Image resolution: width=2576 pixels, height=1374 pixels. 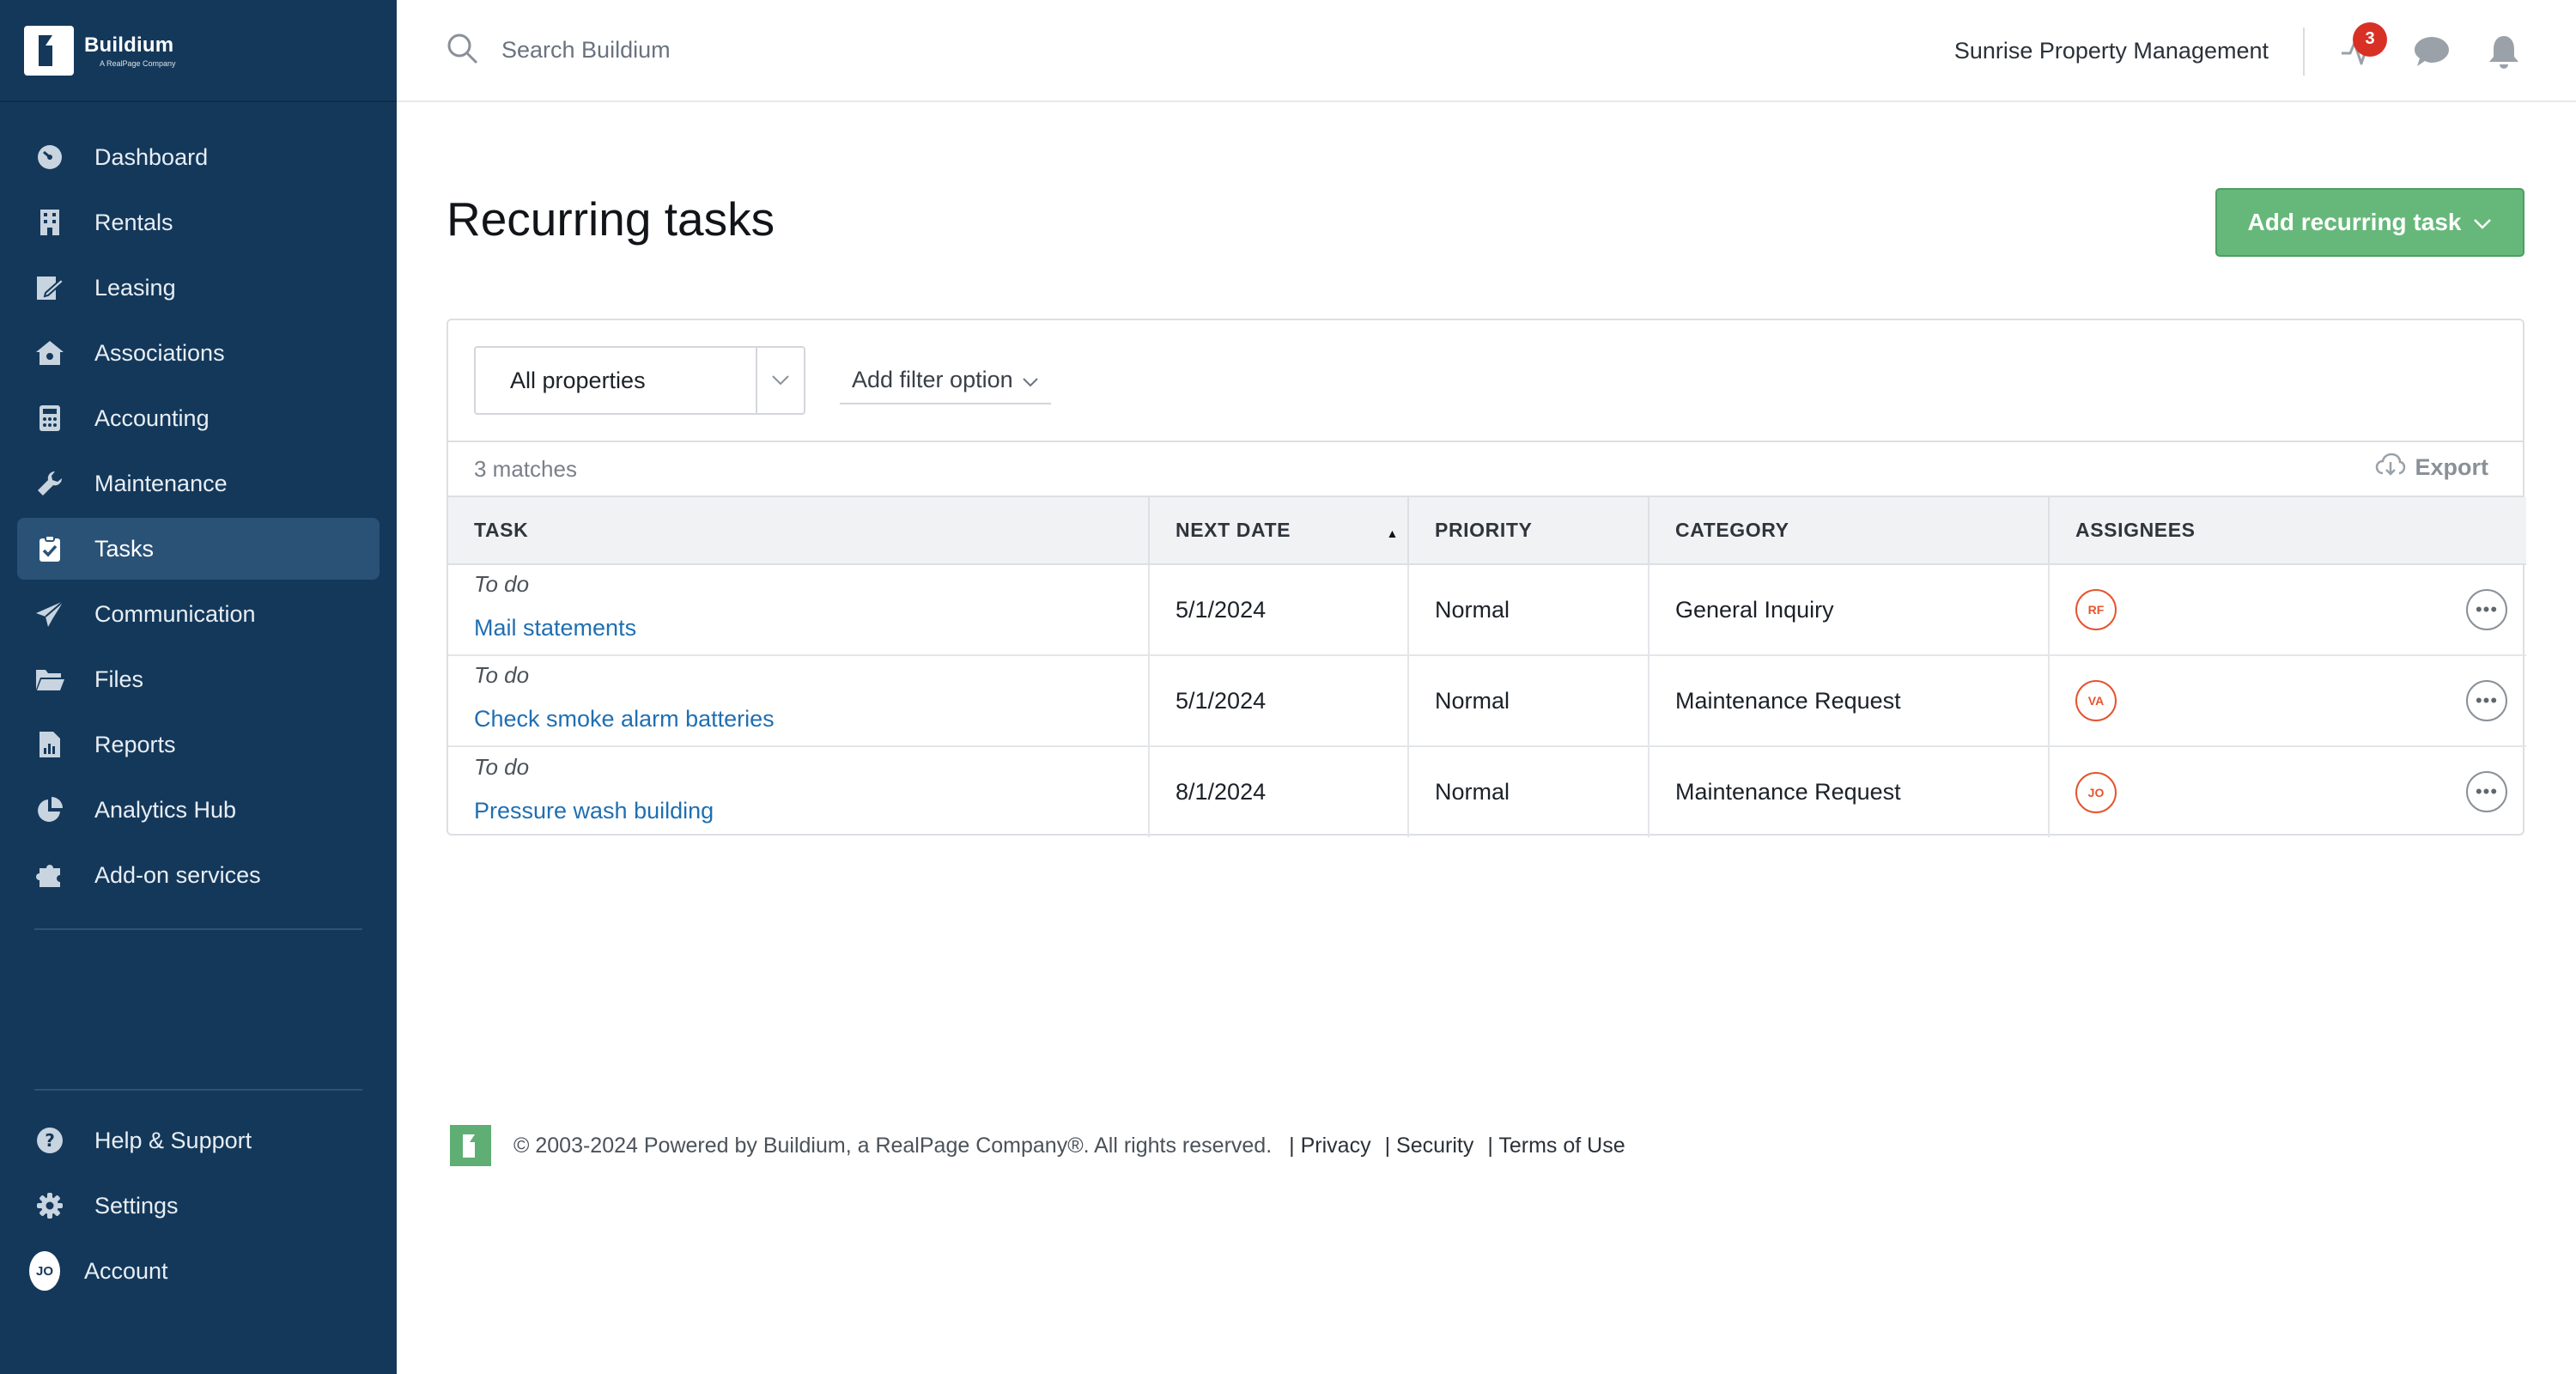 I want to click on column-header-priority: PRIORITY, so click(x=1528, y=531).